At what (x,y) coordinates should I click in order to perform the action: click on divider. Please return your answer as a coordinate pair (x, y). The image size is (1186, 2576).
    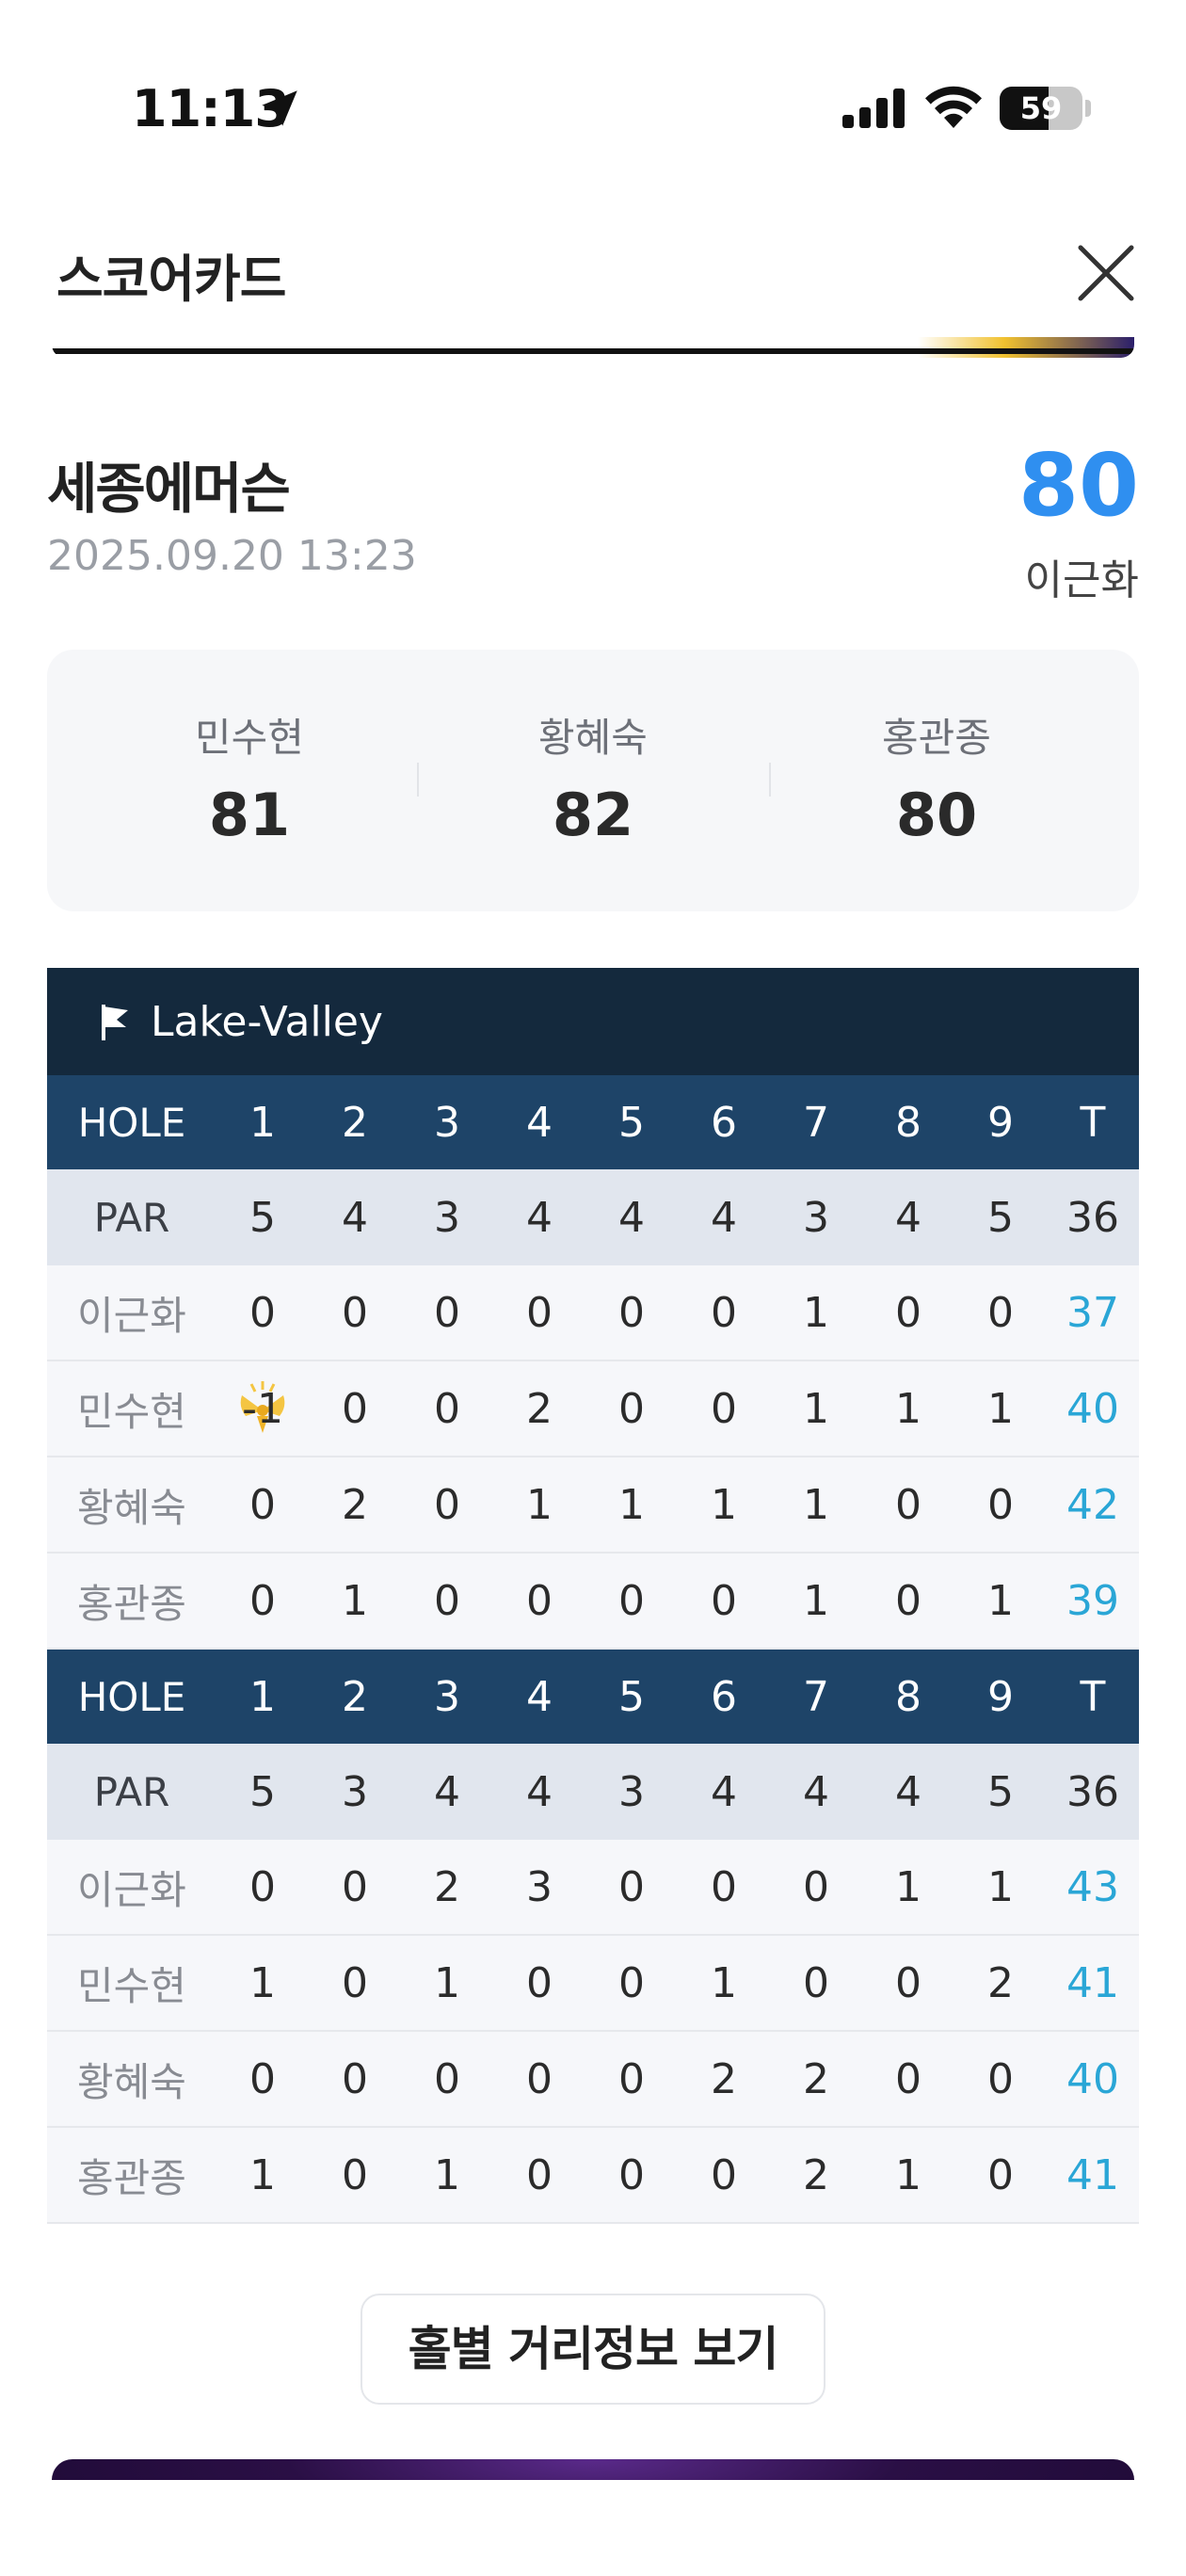
    Looking at the image, I should click on (418, 780).